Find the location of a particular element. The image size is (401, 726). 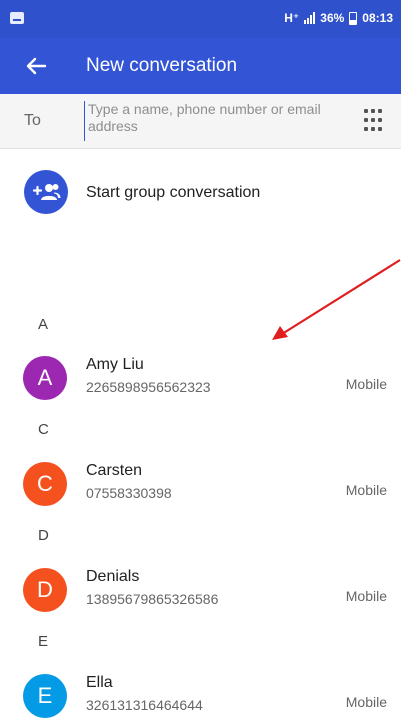

contact-row: E Ella 326131316464644 Mobile is located at coordinates (200, 698).